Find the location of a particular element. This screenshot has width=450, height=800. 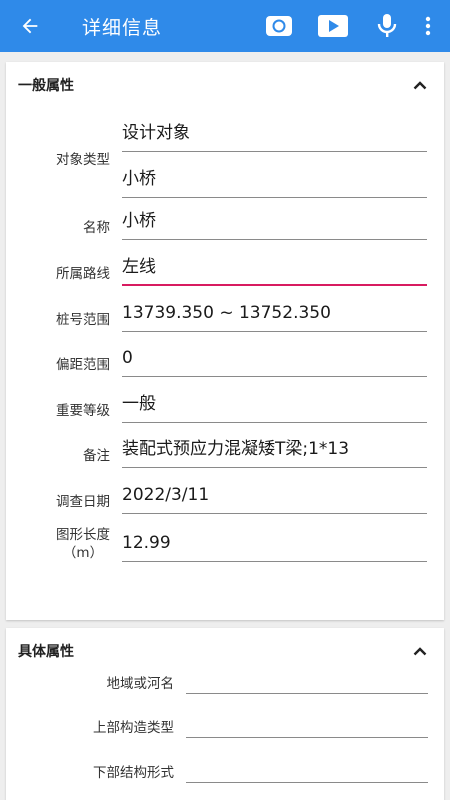

importance-label: 重要等级 is located at coordinates (83, 411).